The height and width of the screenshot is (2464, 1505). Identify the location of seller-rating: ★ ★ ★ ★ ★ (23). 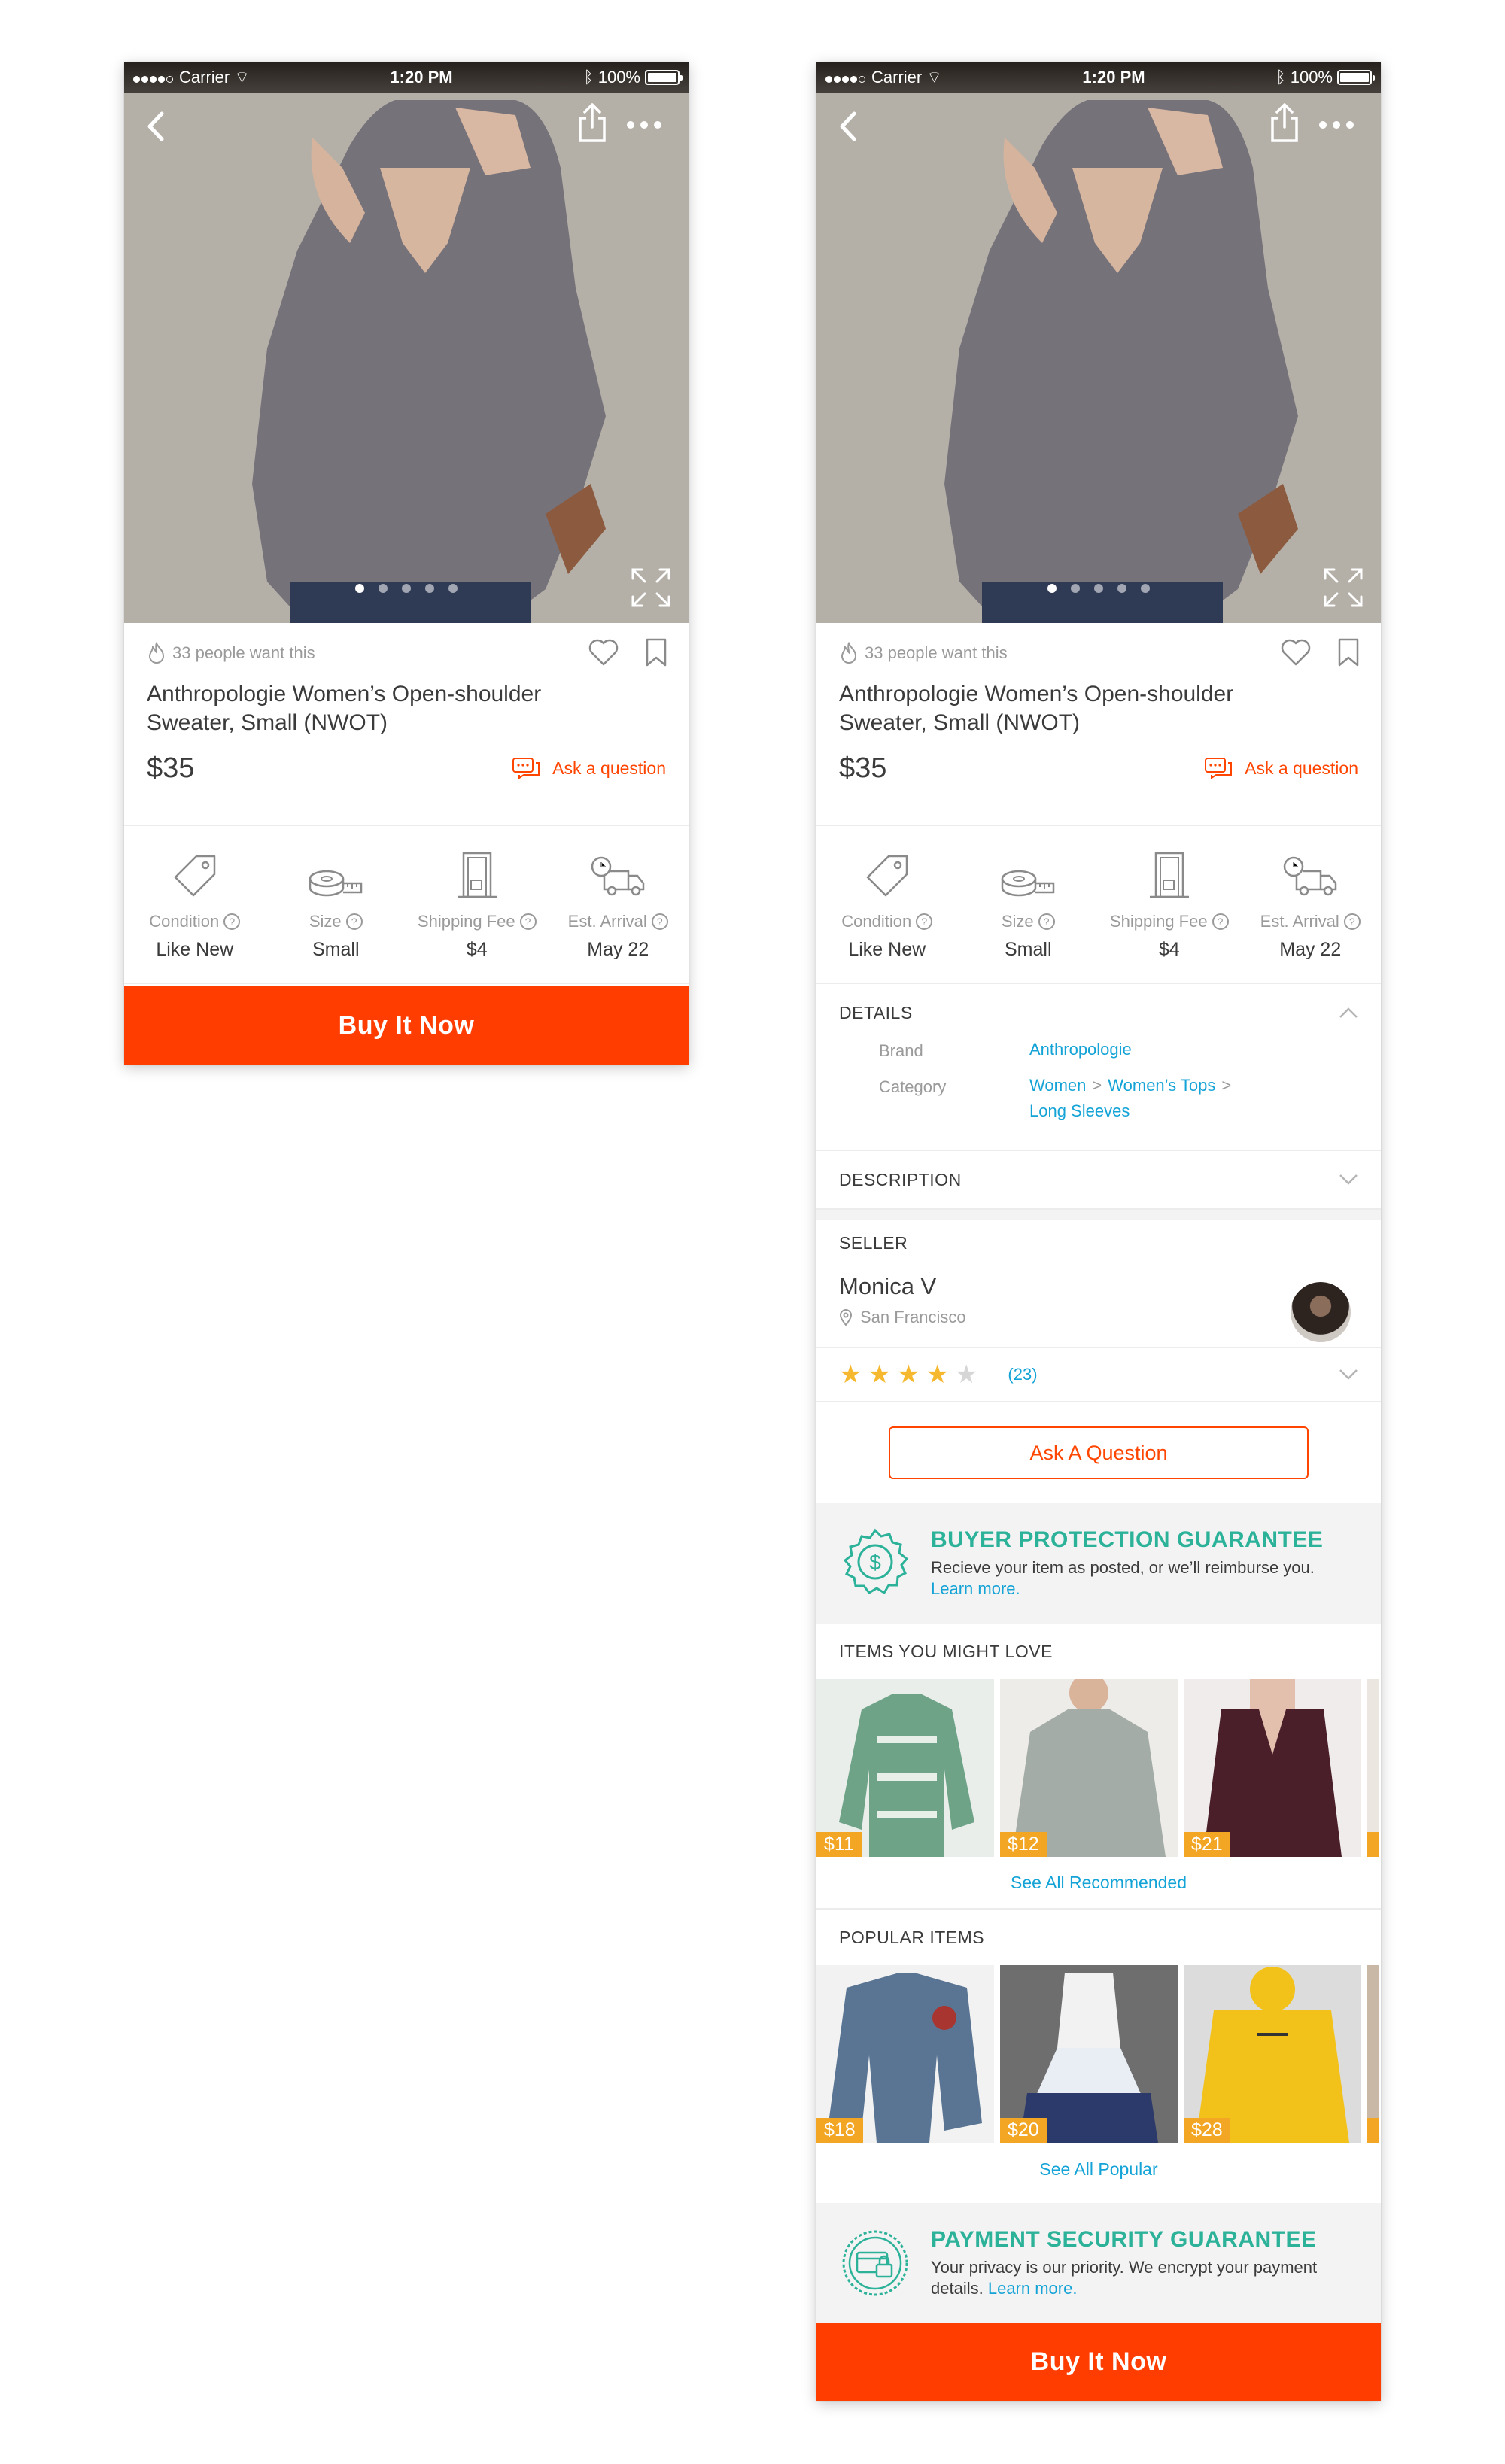
(1098, 1374).